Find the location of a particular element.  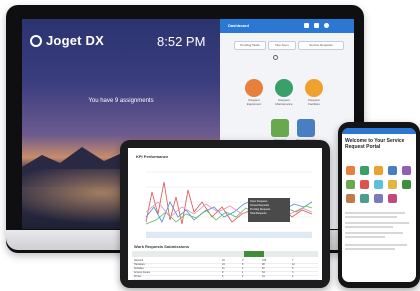

network-icon is located at coordinates (378, 184).